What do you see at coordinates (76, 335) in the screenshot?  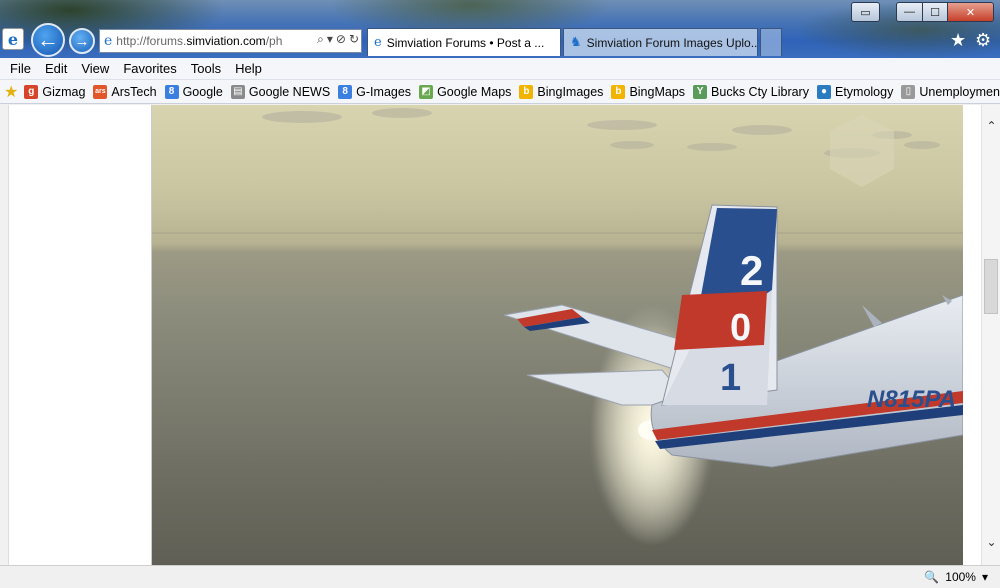 I see `left-margin` at bounding box center [76, 335].